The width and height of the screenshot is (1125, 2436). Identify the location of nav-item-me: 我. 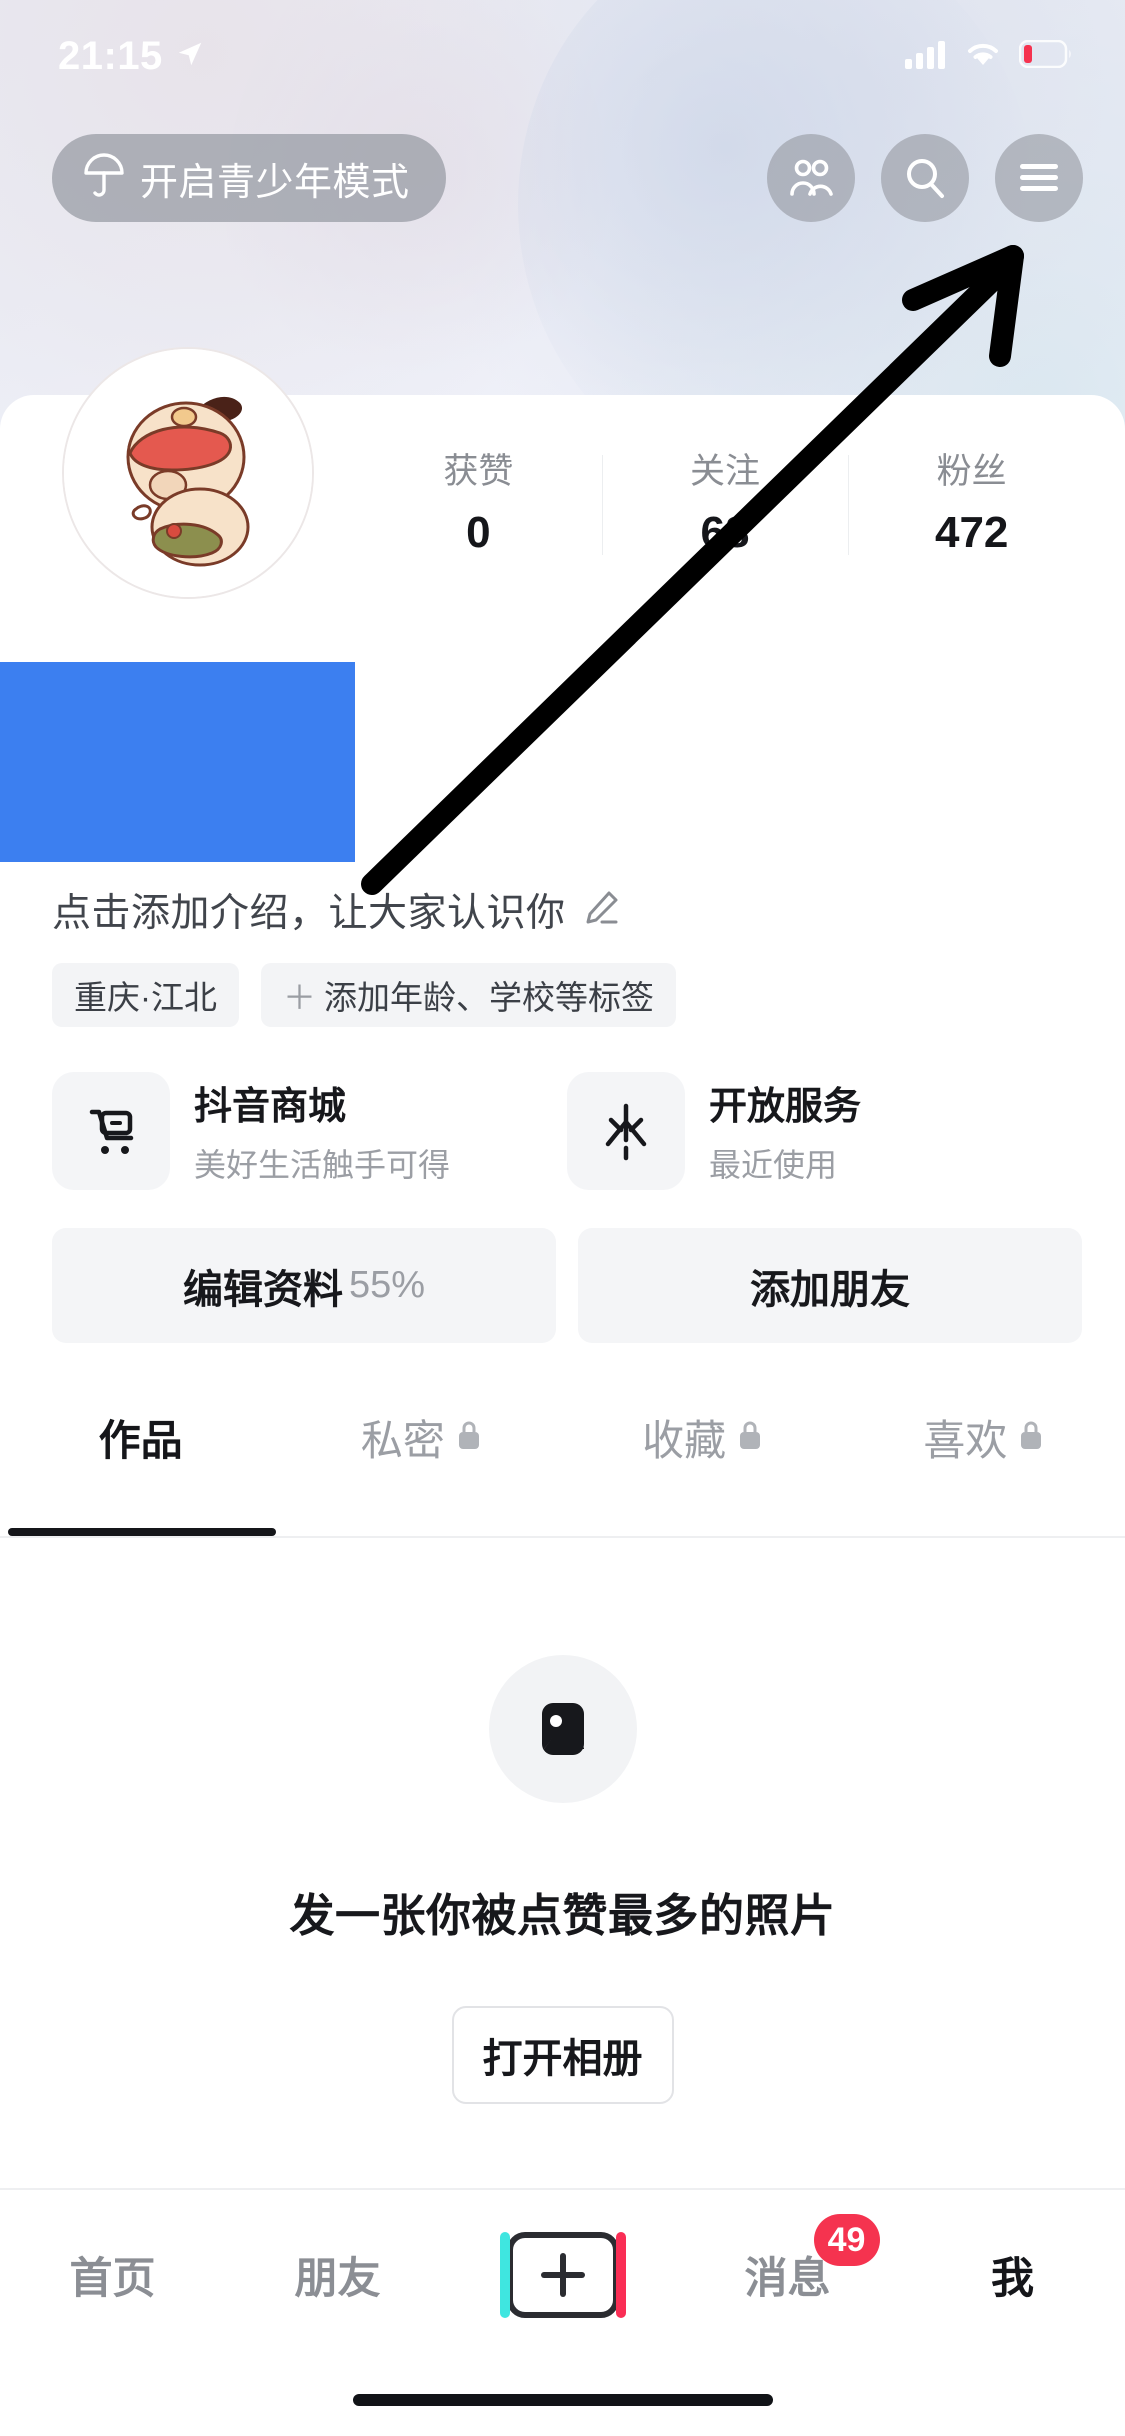
(1012, 2275).